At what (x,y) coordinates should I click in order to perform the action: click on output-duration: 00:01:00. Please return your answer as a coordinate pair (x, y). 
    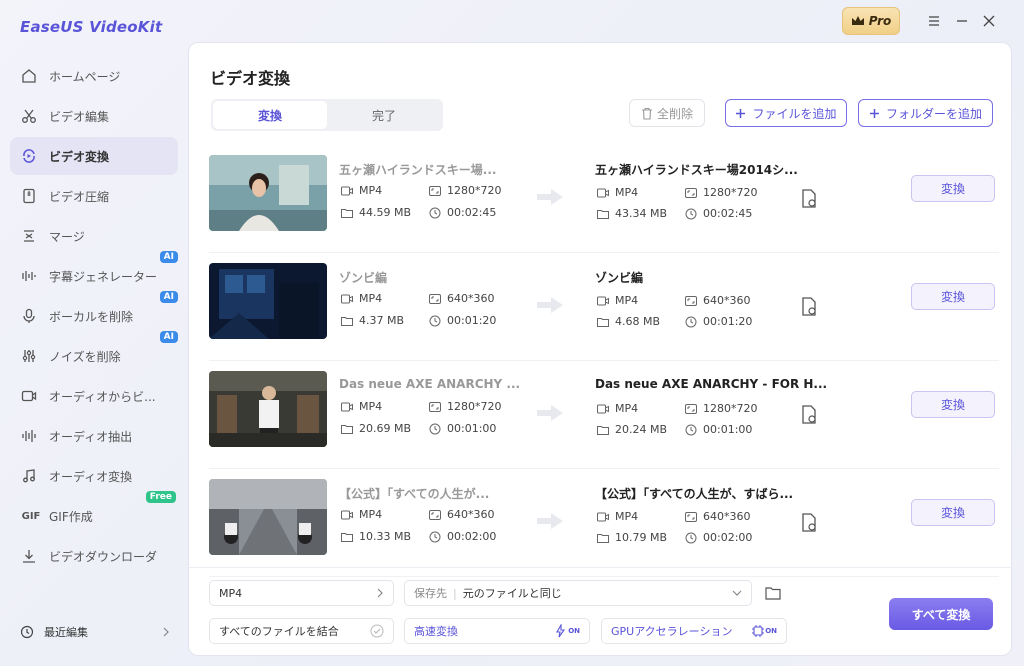
    Looking at the image, I should click on (718, 429).